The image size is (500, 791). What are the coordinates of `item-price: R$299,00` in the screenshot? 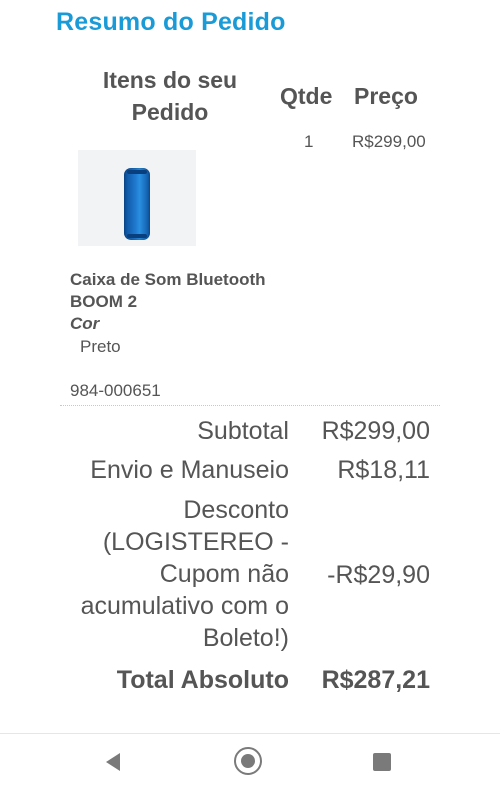 It's located at (389, 141).